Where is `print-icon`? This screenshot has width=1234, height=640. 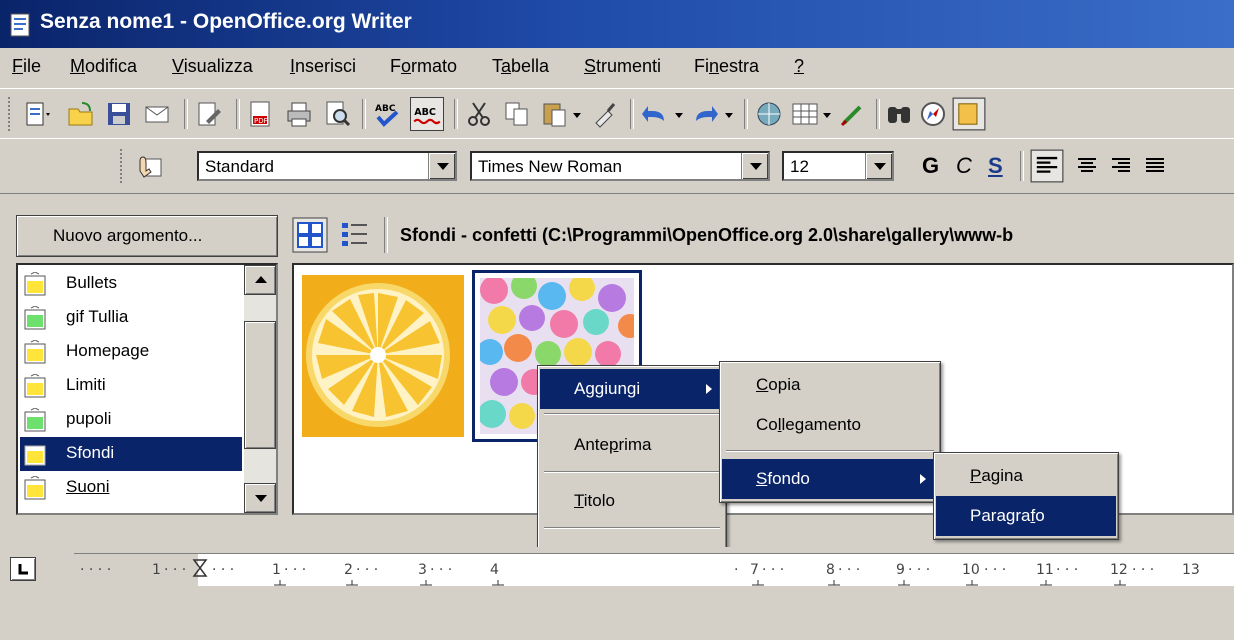
print-icon is located at coordinates (299, 114).